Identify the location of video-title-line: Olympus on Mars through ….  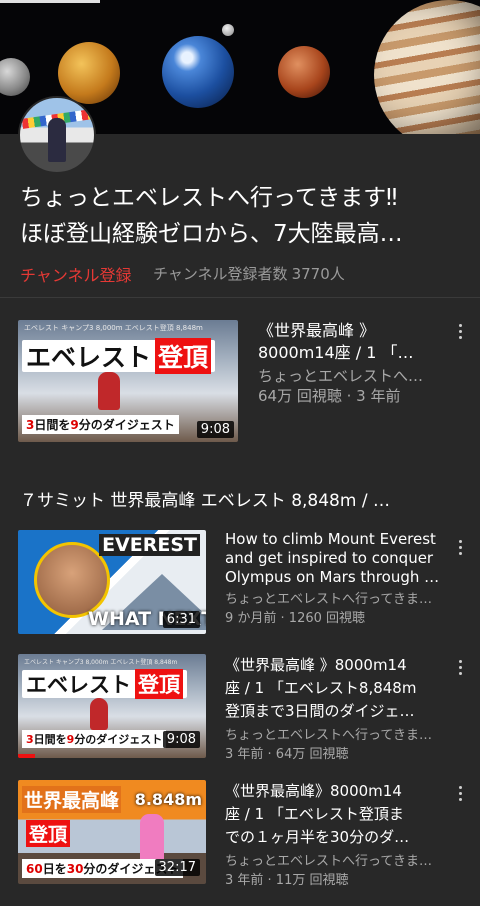
(332, 577).